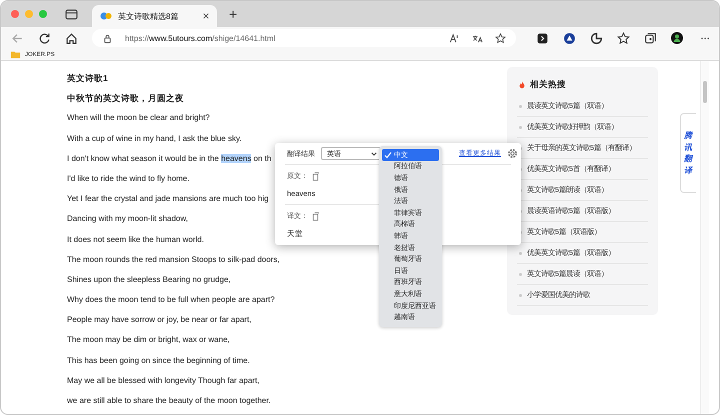 This screenshot has height=415, width=720. Describe the element at coordinates (149, 16) in the screenshot. I see `tab-title: 英文诗歌精选8篇` at that location.